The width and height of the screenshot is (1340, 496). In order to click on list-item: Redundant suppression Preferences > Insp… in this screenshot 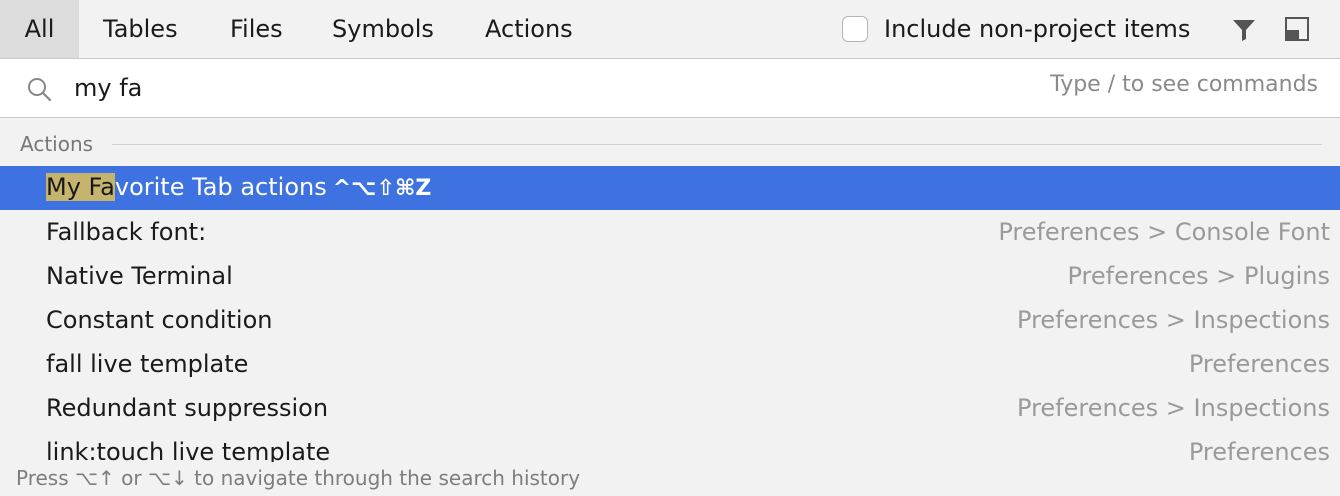, I will do `click(670, 408)`.